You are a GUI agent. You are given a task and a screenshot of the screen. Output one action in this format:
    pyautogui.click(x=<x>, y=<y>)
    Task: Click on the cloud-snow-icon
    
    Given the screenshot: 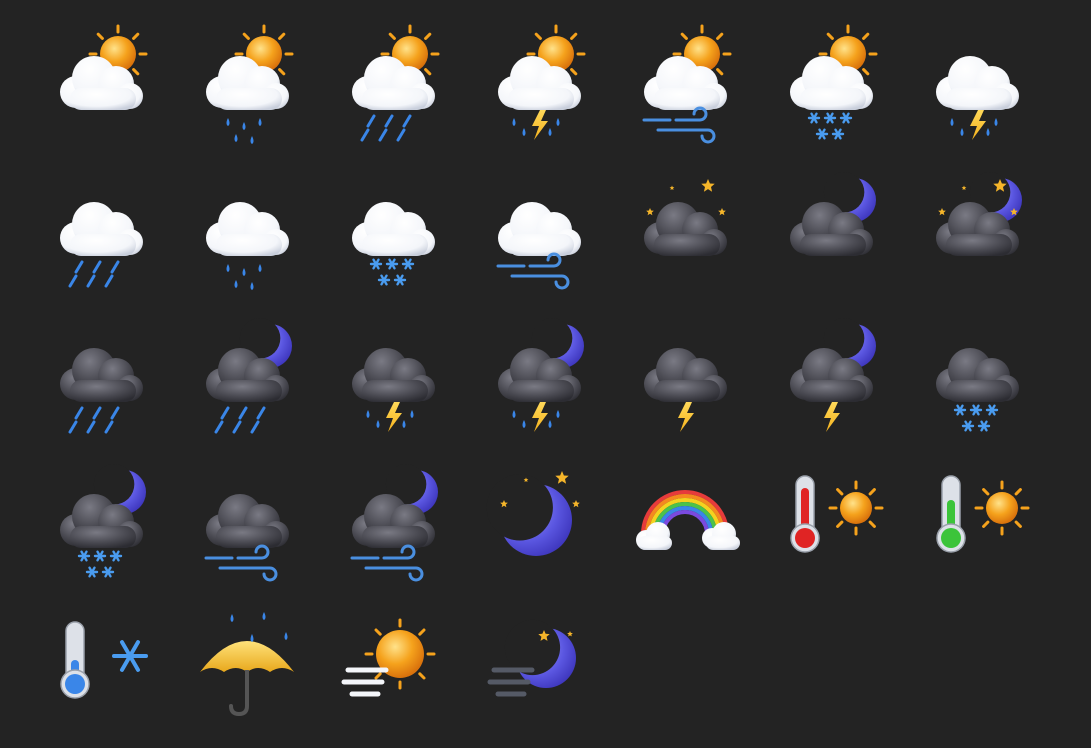 What is the action you would take?
    pyautogui.click(x=393, y=227)
    